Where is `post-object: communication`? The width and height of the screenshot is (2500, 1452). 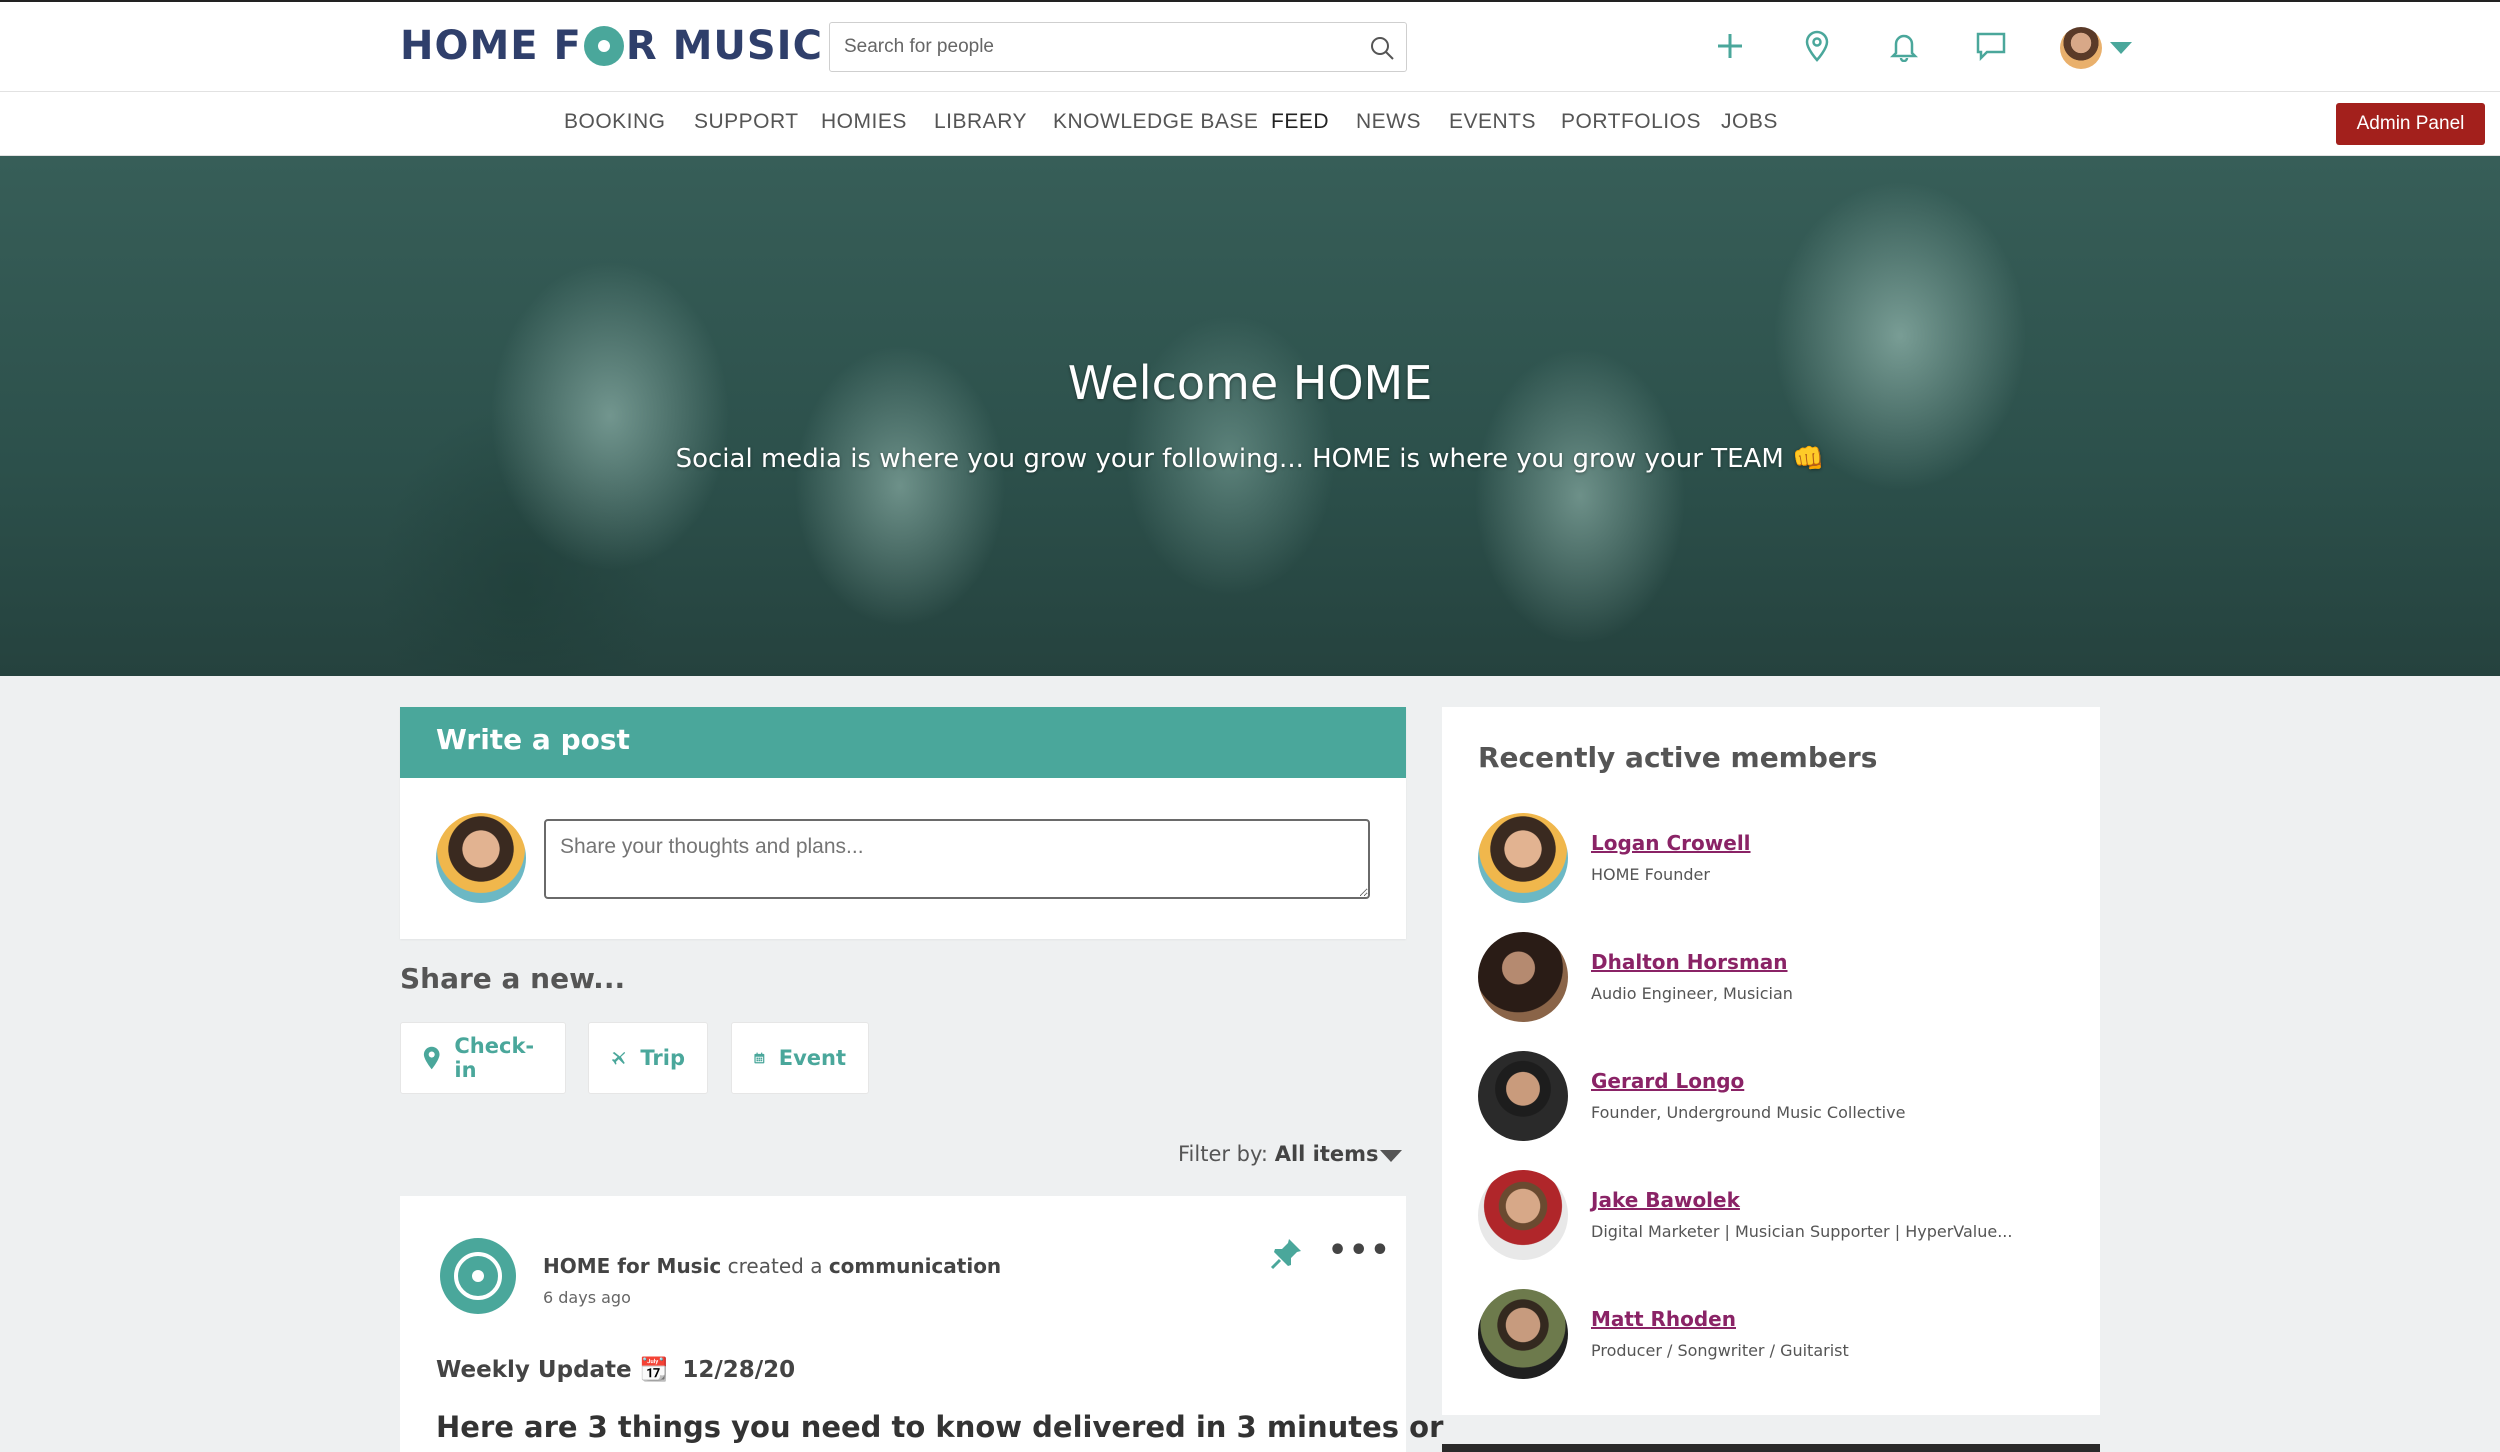 post-object: communication is located at coordinates (915, 1266).